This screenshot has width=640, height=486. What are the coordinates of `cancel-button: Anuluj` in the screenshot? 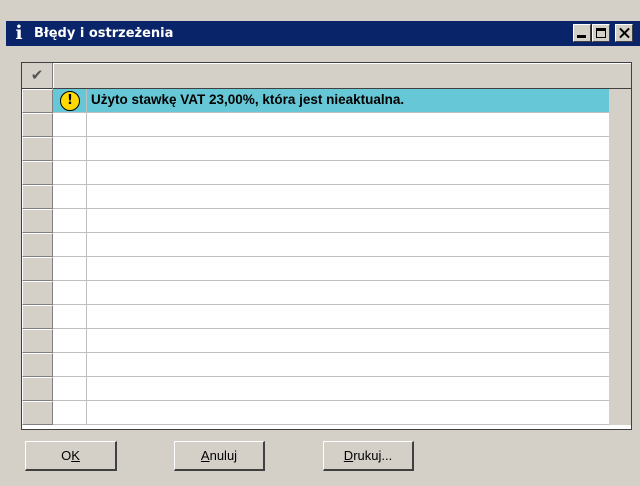 It's located at (219, 456).